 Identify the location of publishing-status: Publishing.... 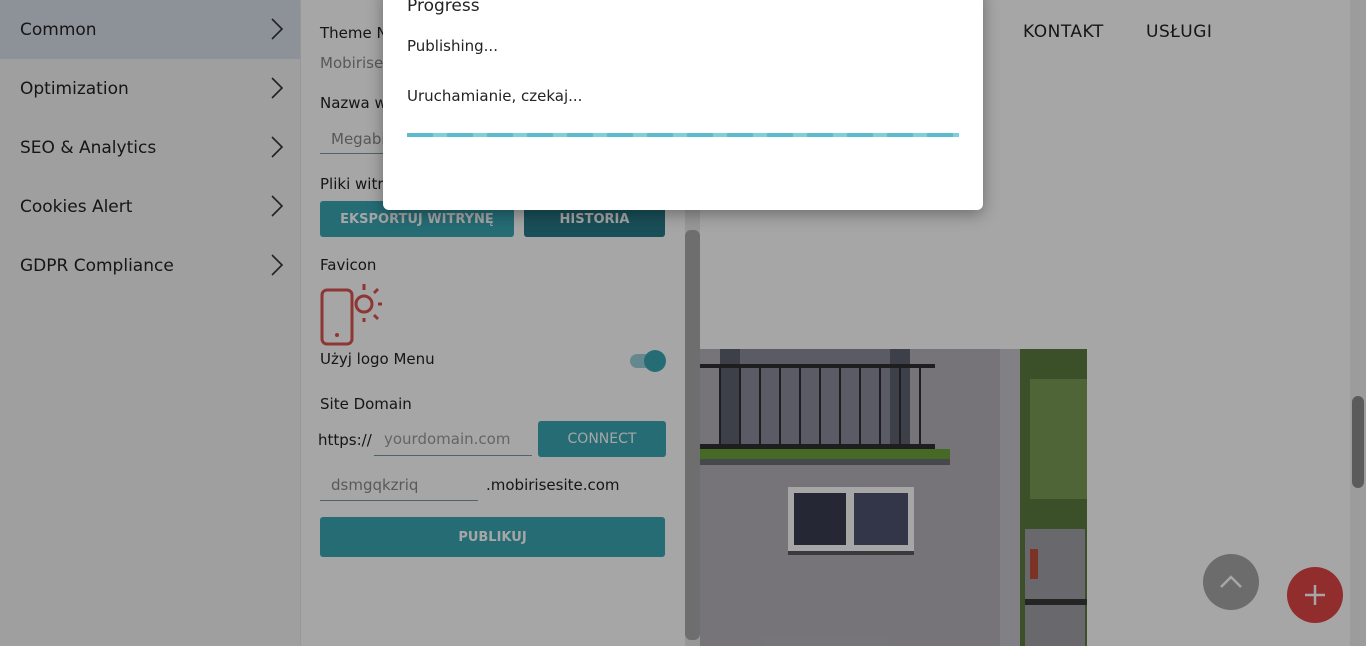
(452, 46).